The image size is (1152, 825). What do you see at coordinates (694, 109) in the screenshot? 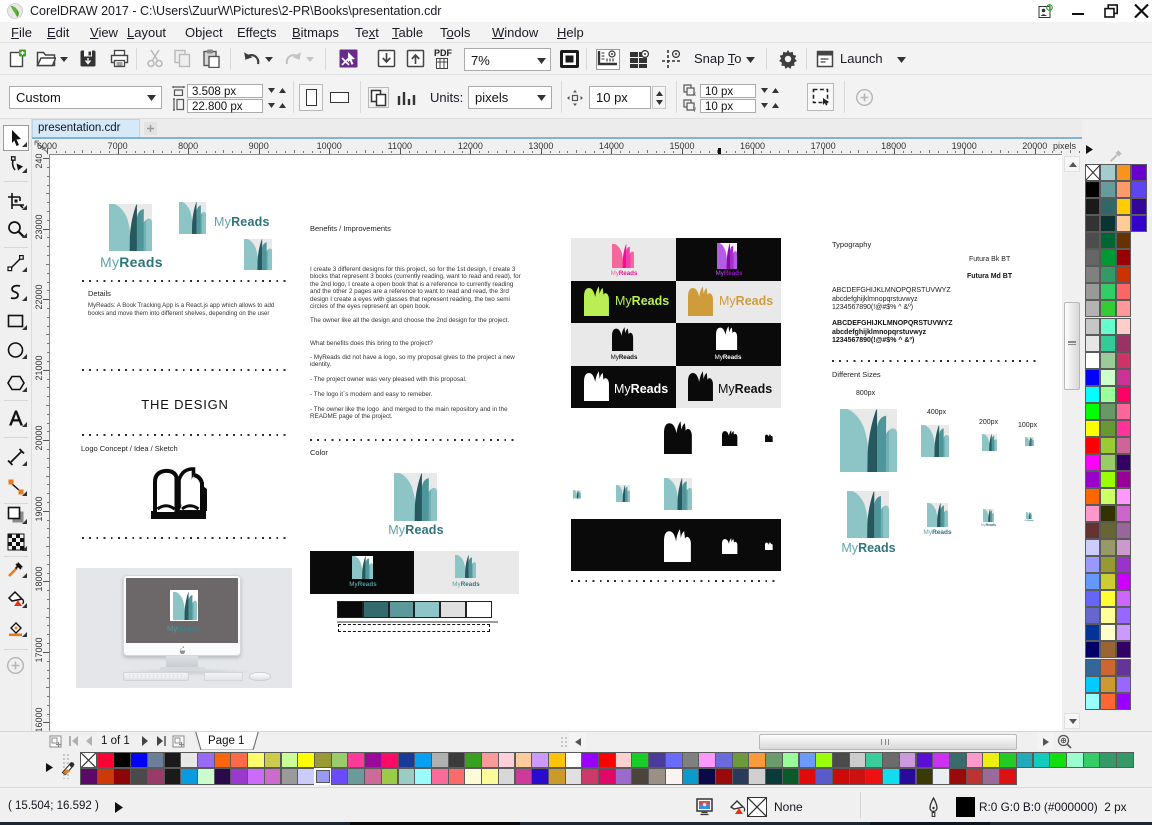
I see `svg-text: y` at bounding box center [694, 109].